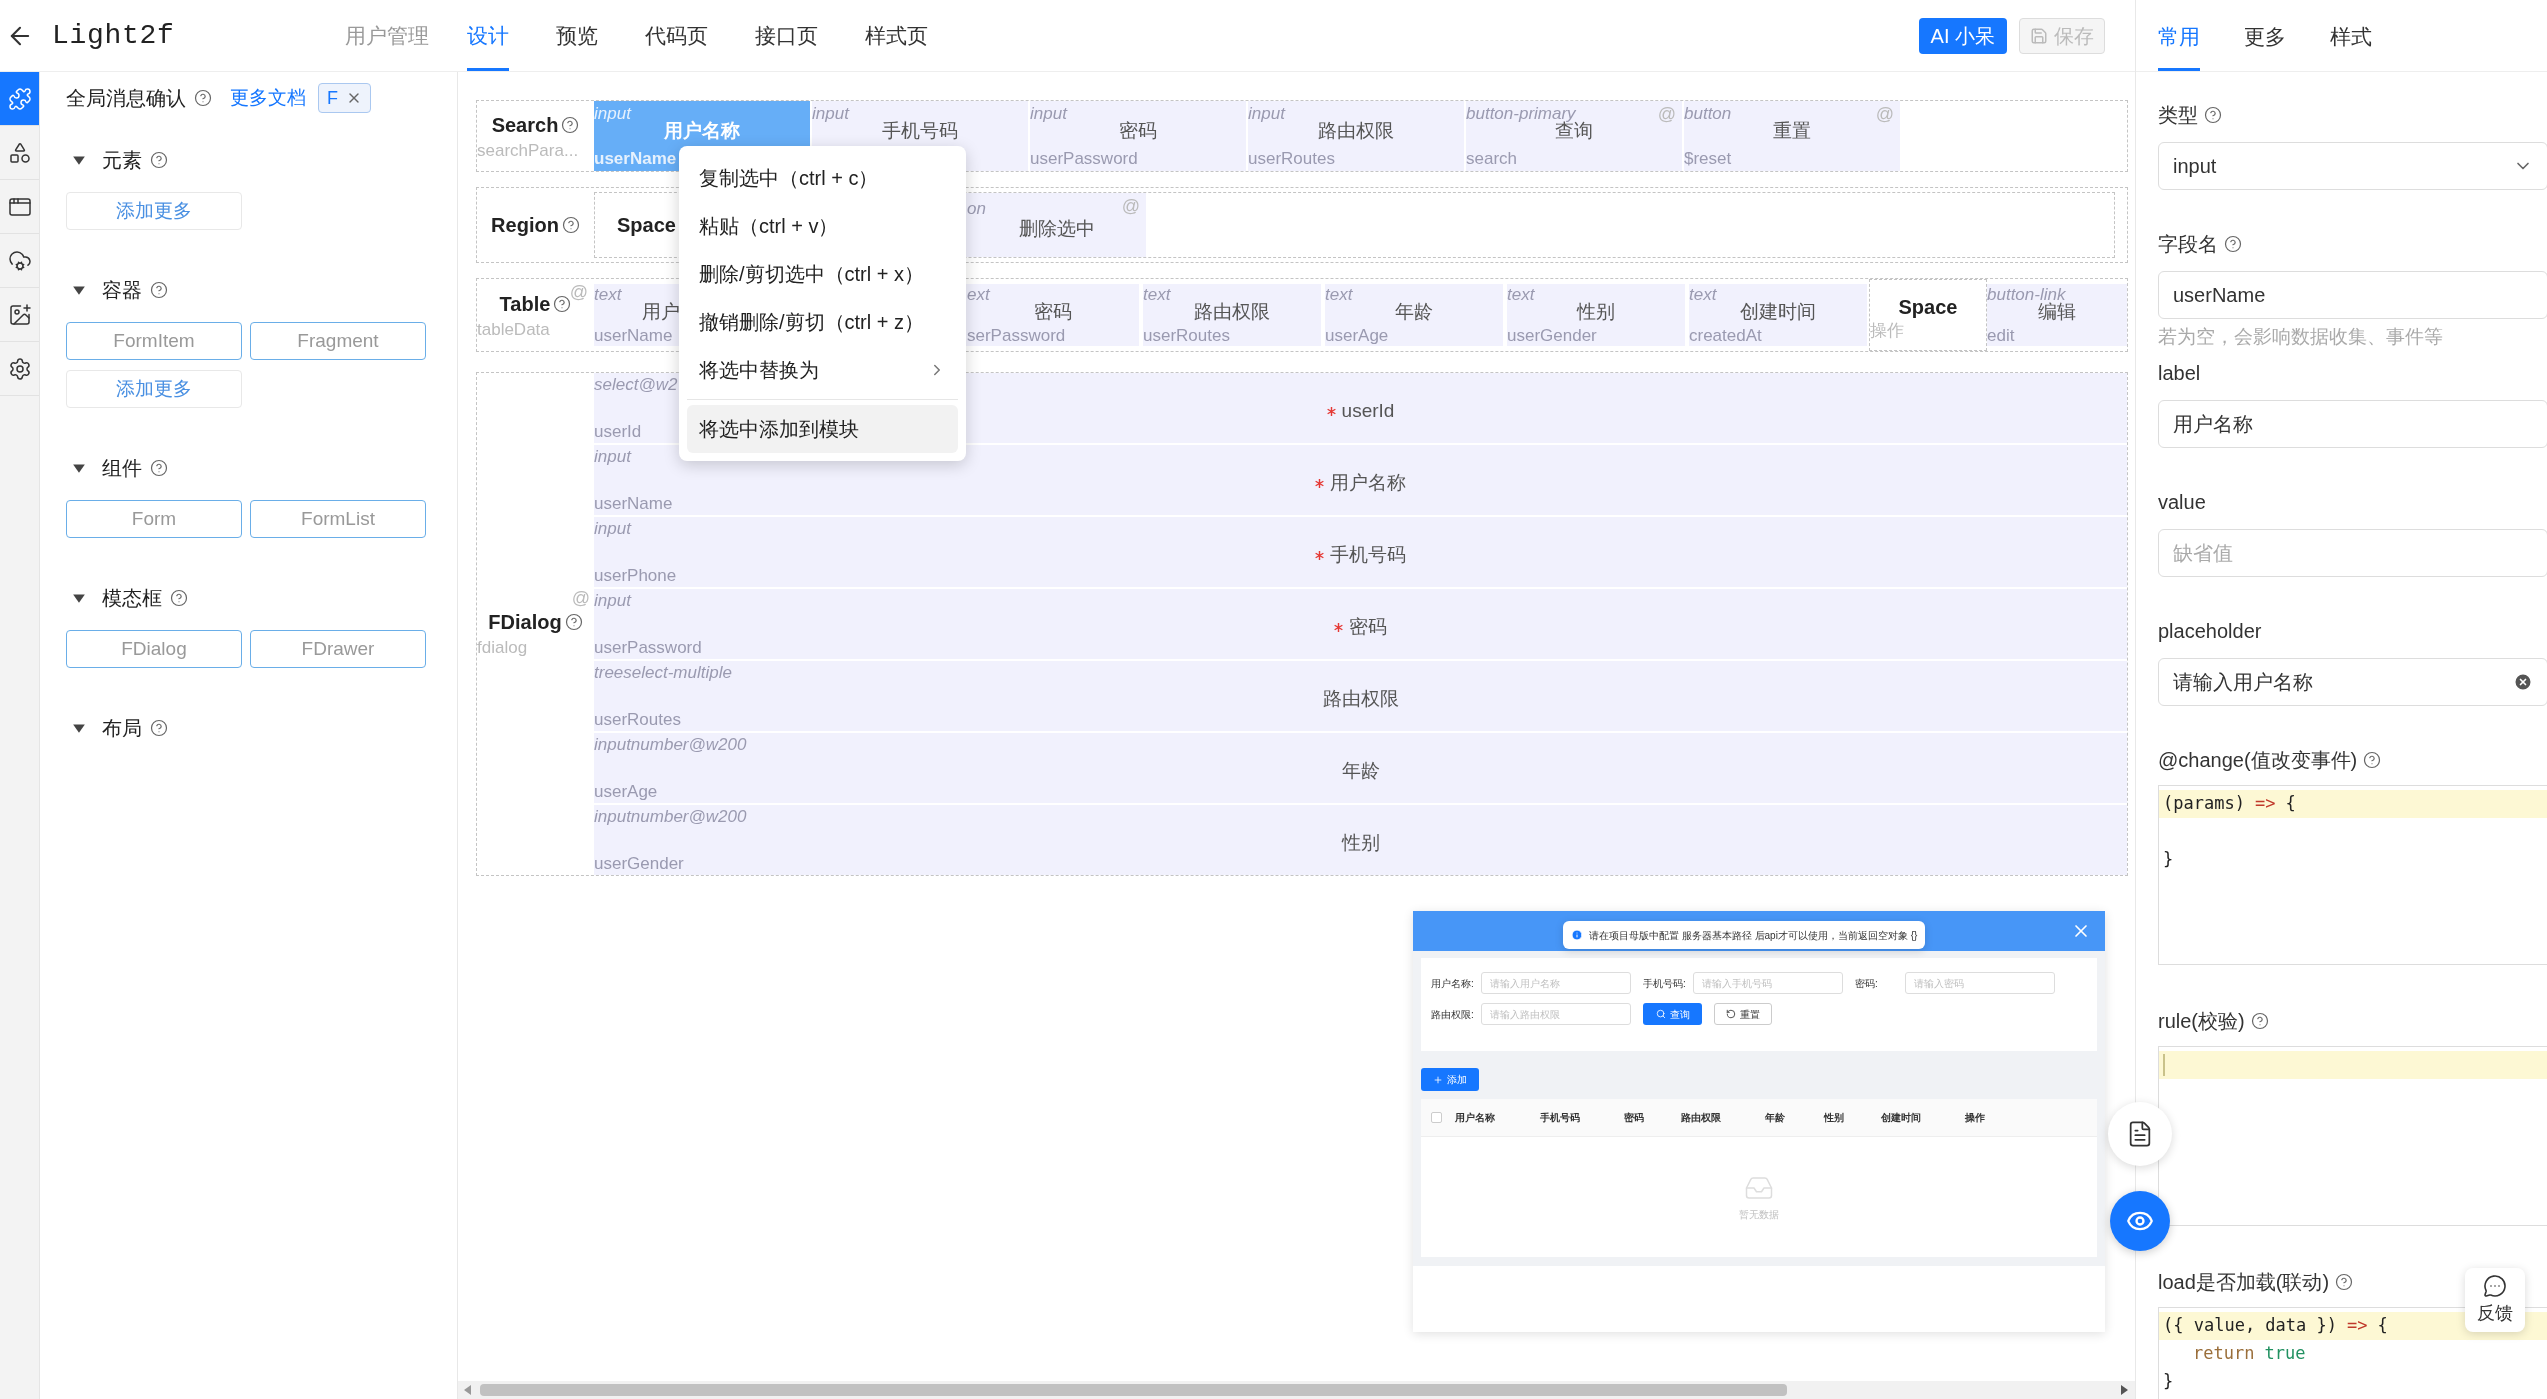 The image size is (2547, 1399). I want to click on field-key: $reset, so click(1708, 158).